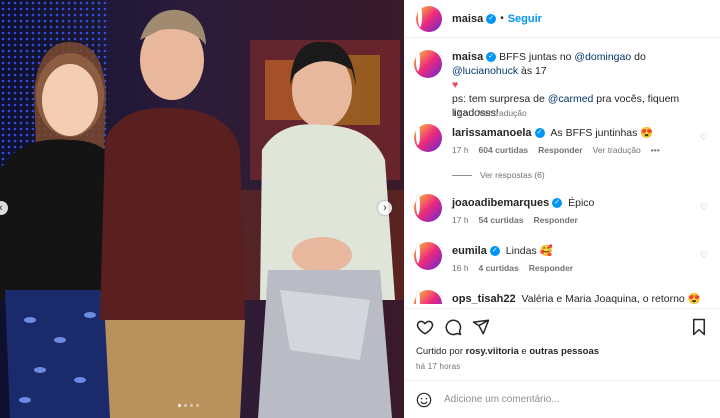  Describe the element at coordinates (602, 57) in the screenshot. I see `mention-link: @domingao` at that location.